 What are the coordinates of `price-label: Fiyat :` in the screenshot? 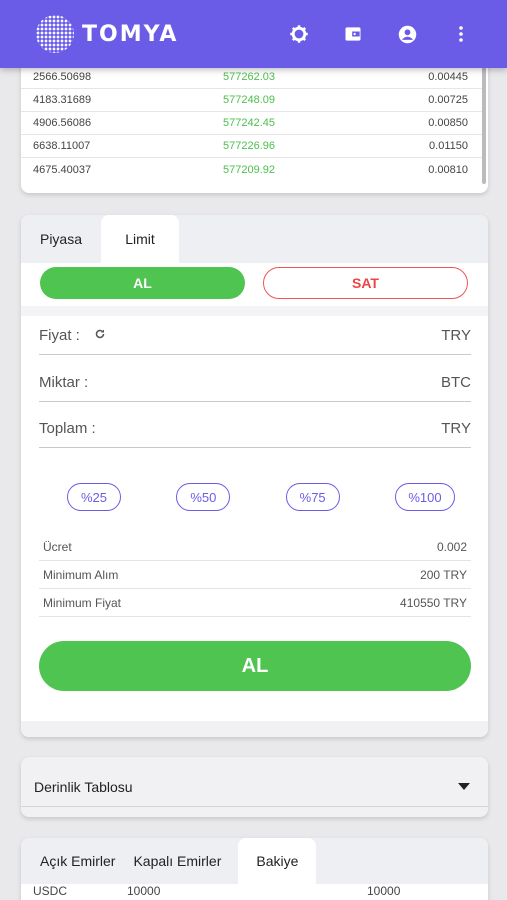 It's located at (59, 335).